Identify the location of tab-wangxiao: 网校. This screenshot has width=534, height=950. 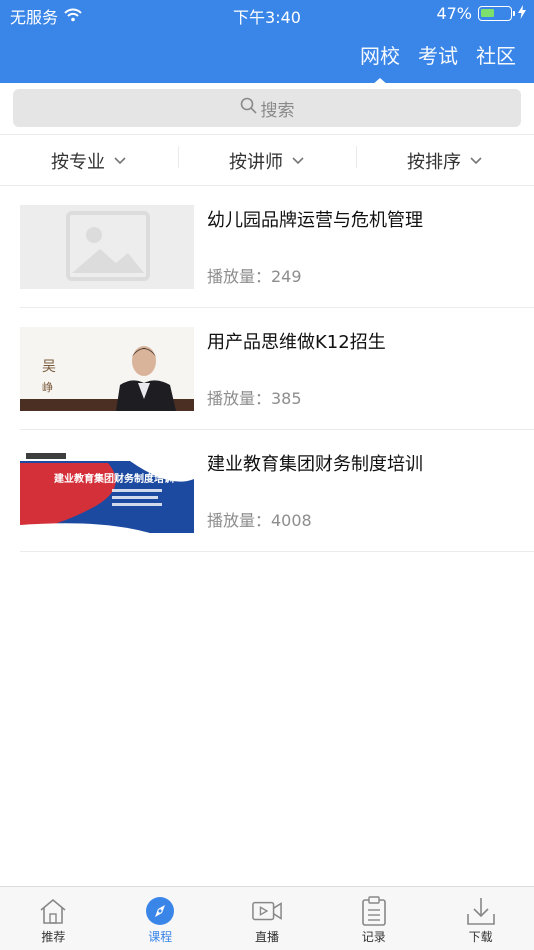
(380, 54).